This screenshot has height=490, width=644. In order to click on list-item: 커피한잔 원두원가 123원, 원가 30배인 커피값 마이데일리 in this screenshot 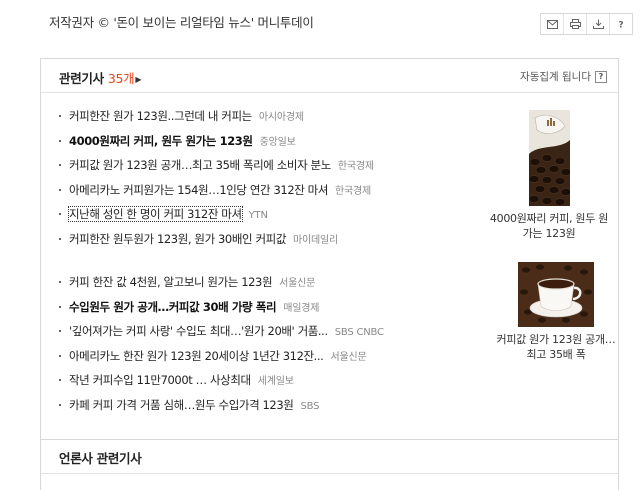, I will do `click(267, 243)`.